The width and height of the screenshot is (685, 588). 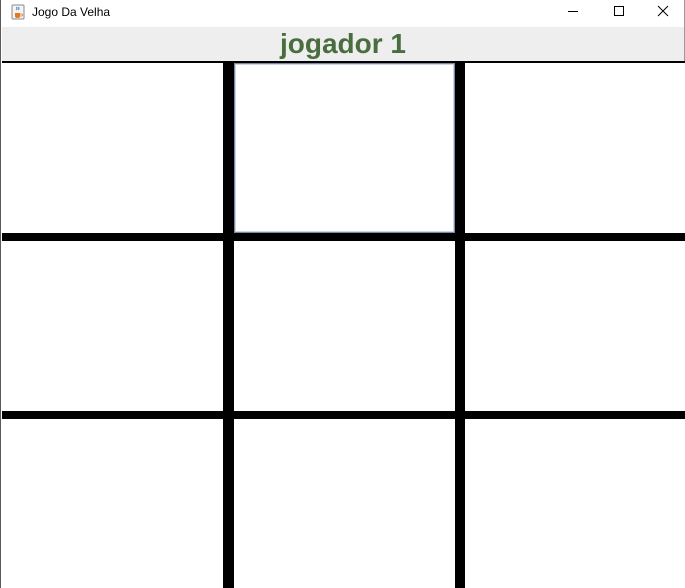 I want to click on board-cell-bottom-right, so click(x=575, y=503).